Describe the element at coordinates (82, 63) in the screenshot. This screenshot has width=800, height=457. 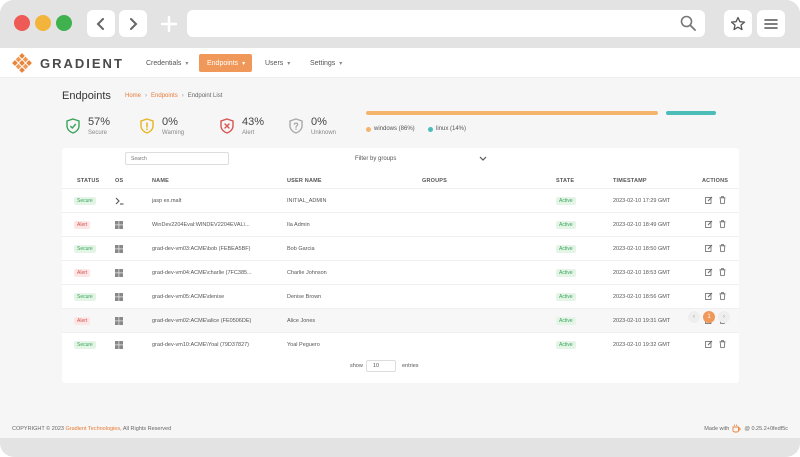
I see `brand-name: GRADIENT` at that location.